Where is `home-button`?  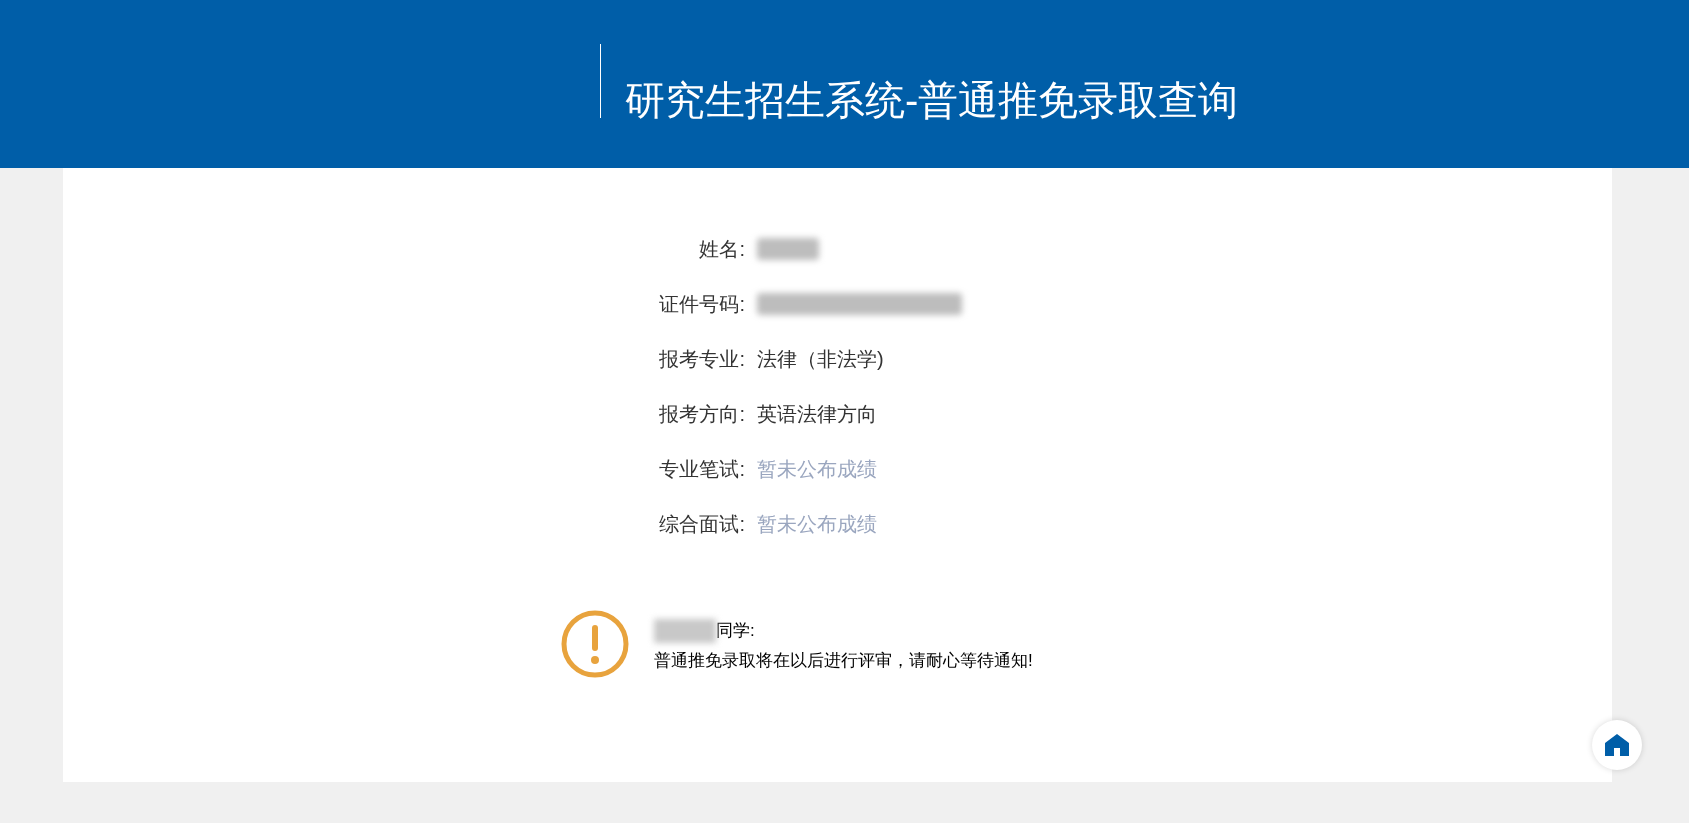 home-button is located at coordinates (1617, 745).